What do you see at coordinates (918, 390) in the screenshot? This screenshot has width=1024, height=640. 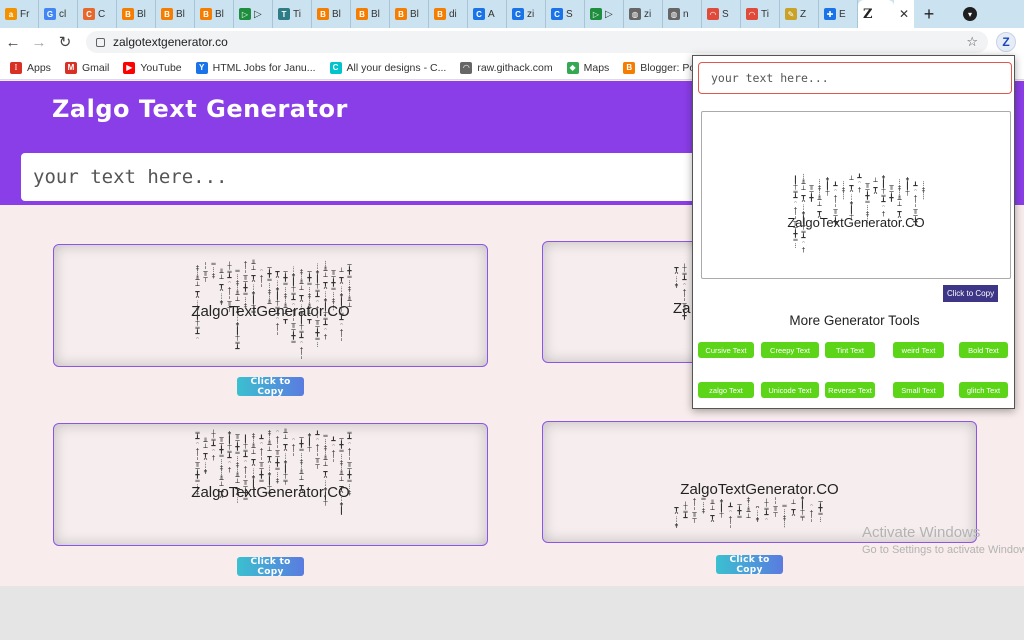 I see `tool-button: Small Text` at bounding box center [918, 390].